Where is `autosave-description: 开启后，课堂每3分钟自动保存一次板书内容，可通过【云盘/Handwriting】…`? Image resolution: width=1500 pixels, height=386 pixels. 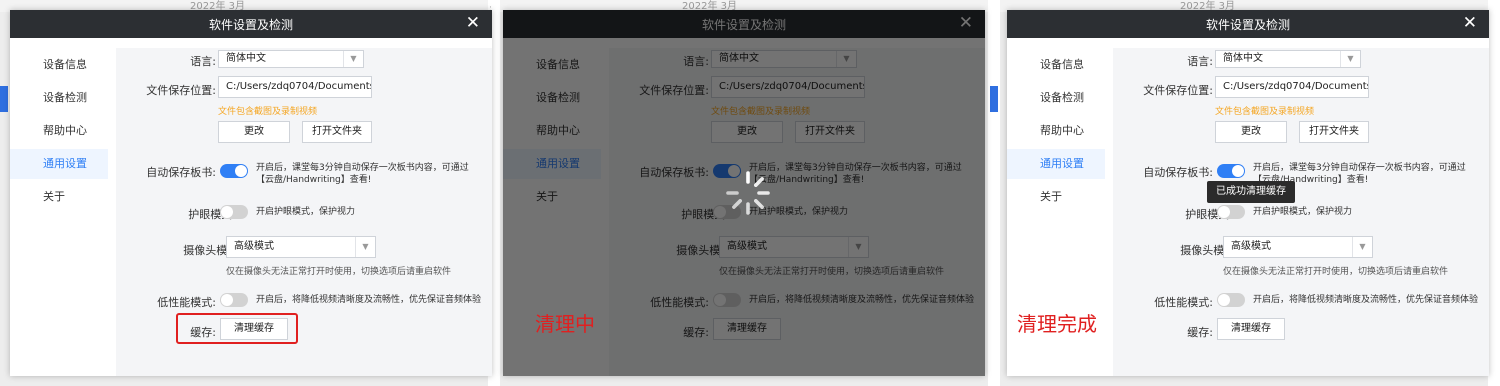 autosave-description: 开启后，课堂每3分钟自动保存一次板书内容，可通过【云盘/Handwriting】… is located at coordinates (362, 174).